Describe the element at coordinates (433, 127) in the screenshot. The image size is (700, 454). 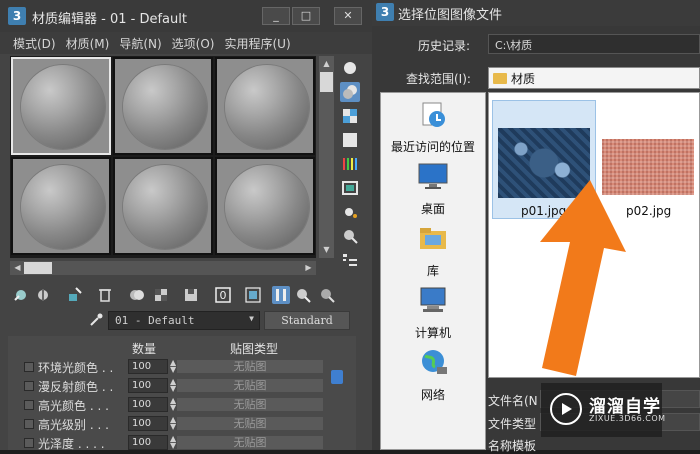
I see `place-recent: 最近访问的位置` at that location.